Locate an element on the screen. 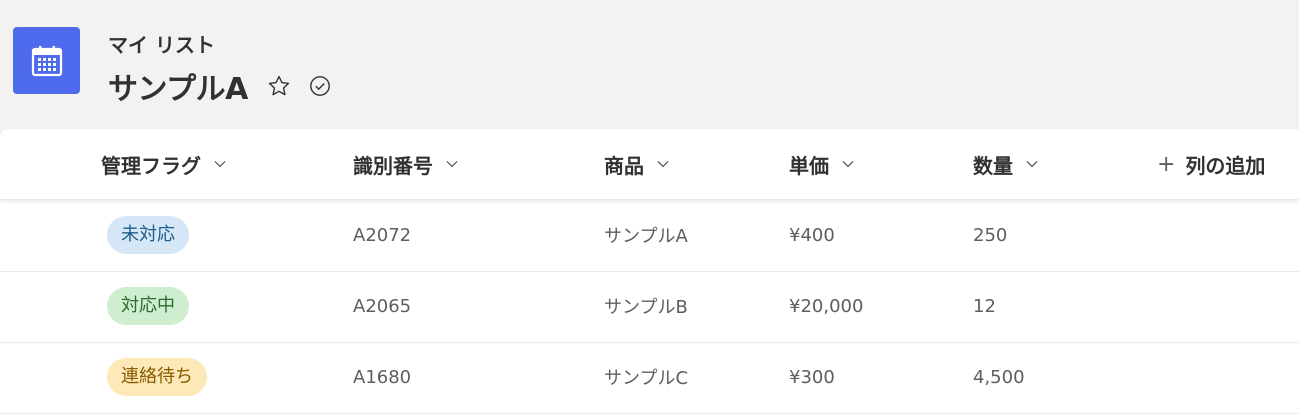  price-cell: ¥20,000 is located at coordinates (826, 306).